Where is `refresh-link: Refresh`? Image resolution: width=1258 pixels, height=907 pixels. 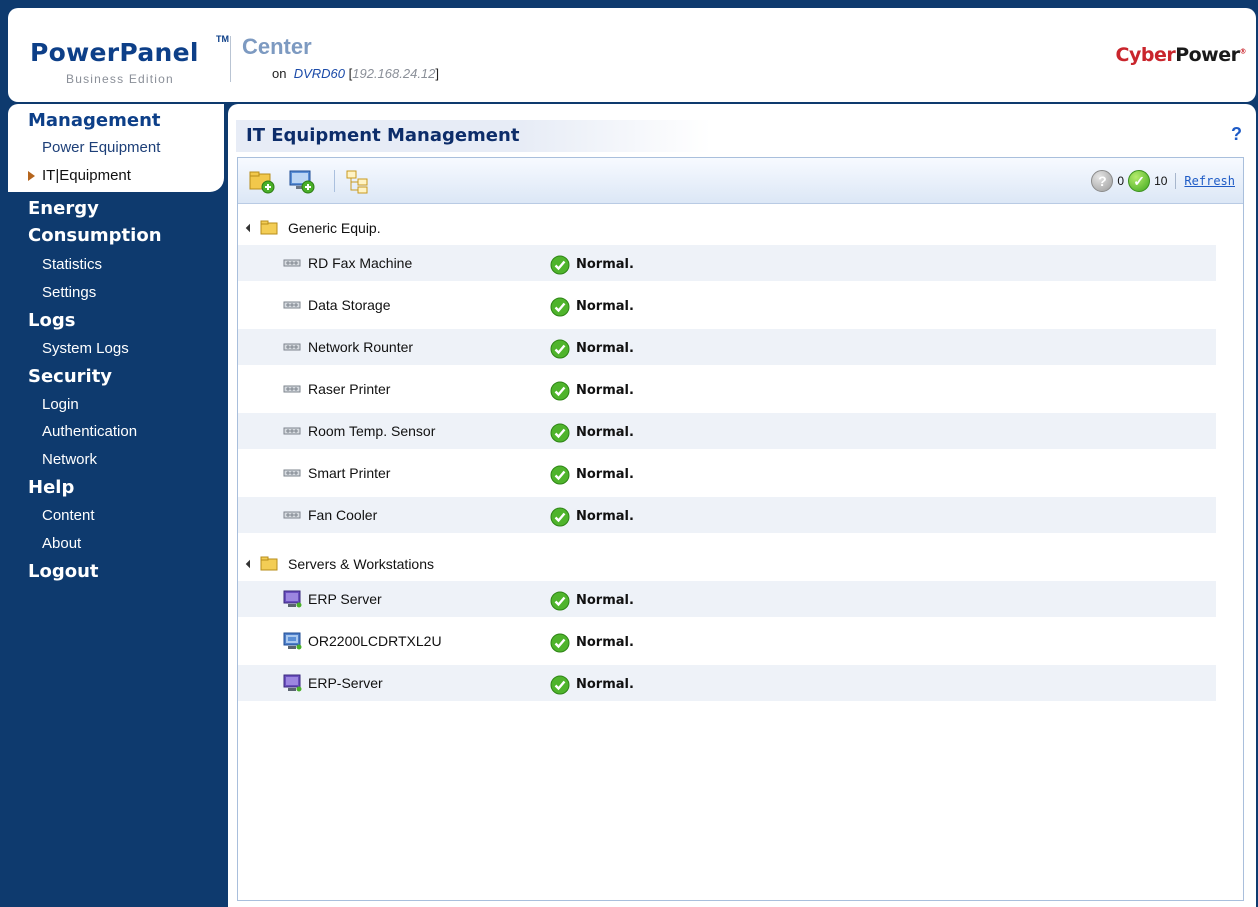
refresh-link: Refresh is located at coordinates (1209, 181).